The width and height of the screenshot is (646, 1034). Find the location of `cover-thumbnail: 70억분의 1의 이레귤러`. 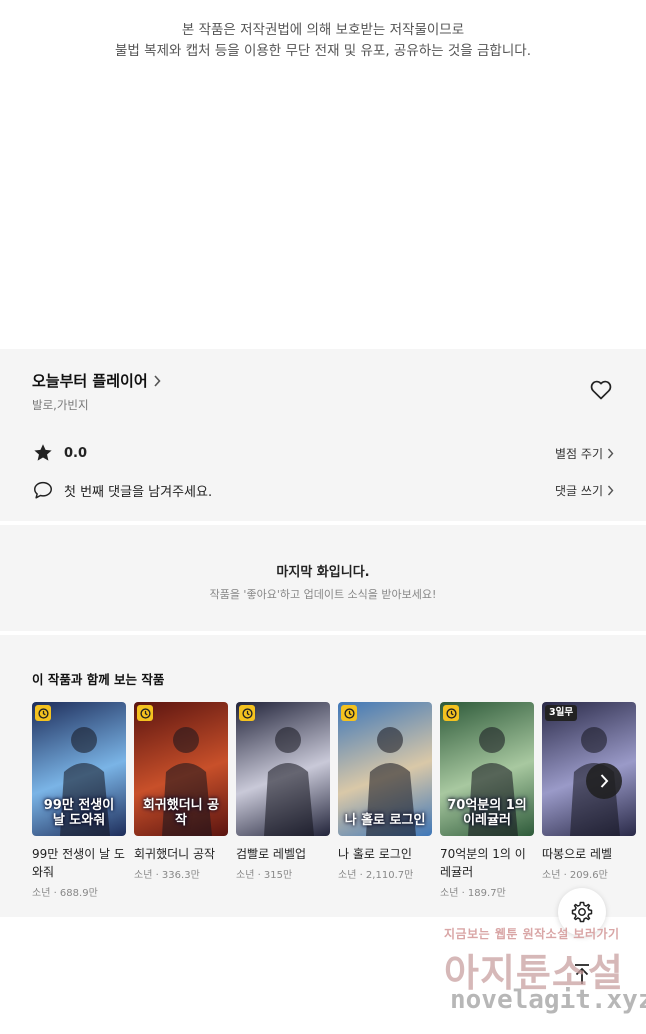

cover-thumbnail: 70억분의 1의 이레귤러 is located at coordinates (487, 769).